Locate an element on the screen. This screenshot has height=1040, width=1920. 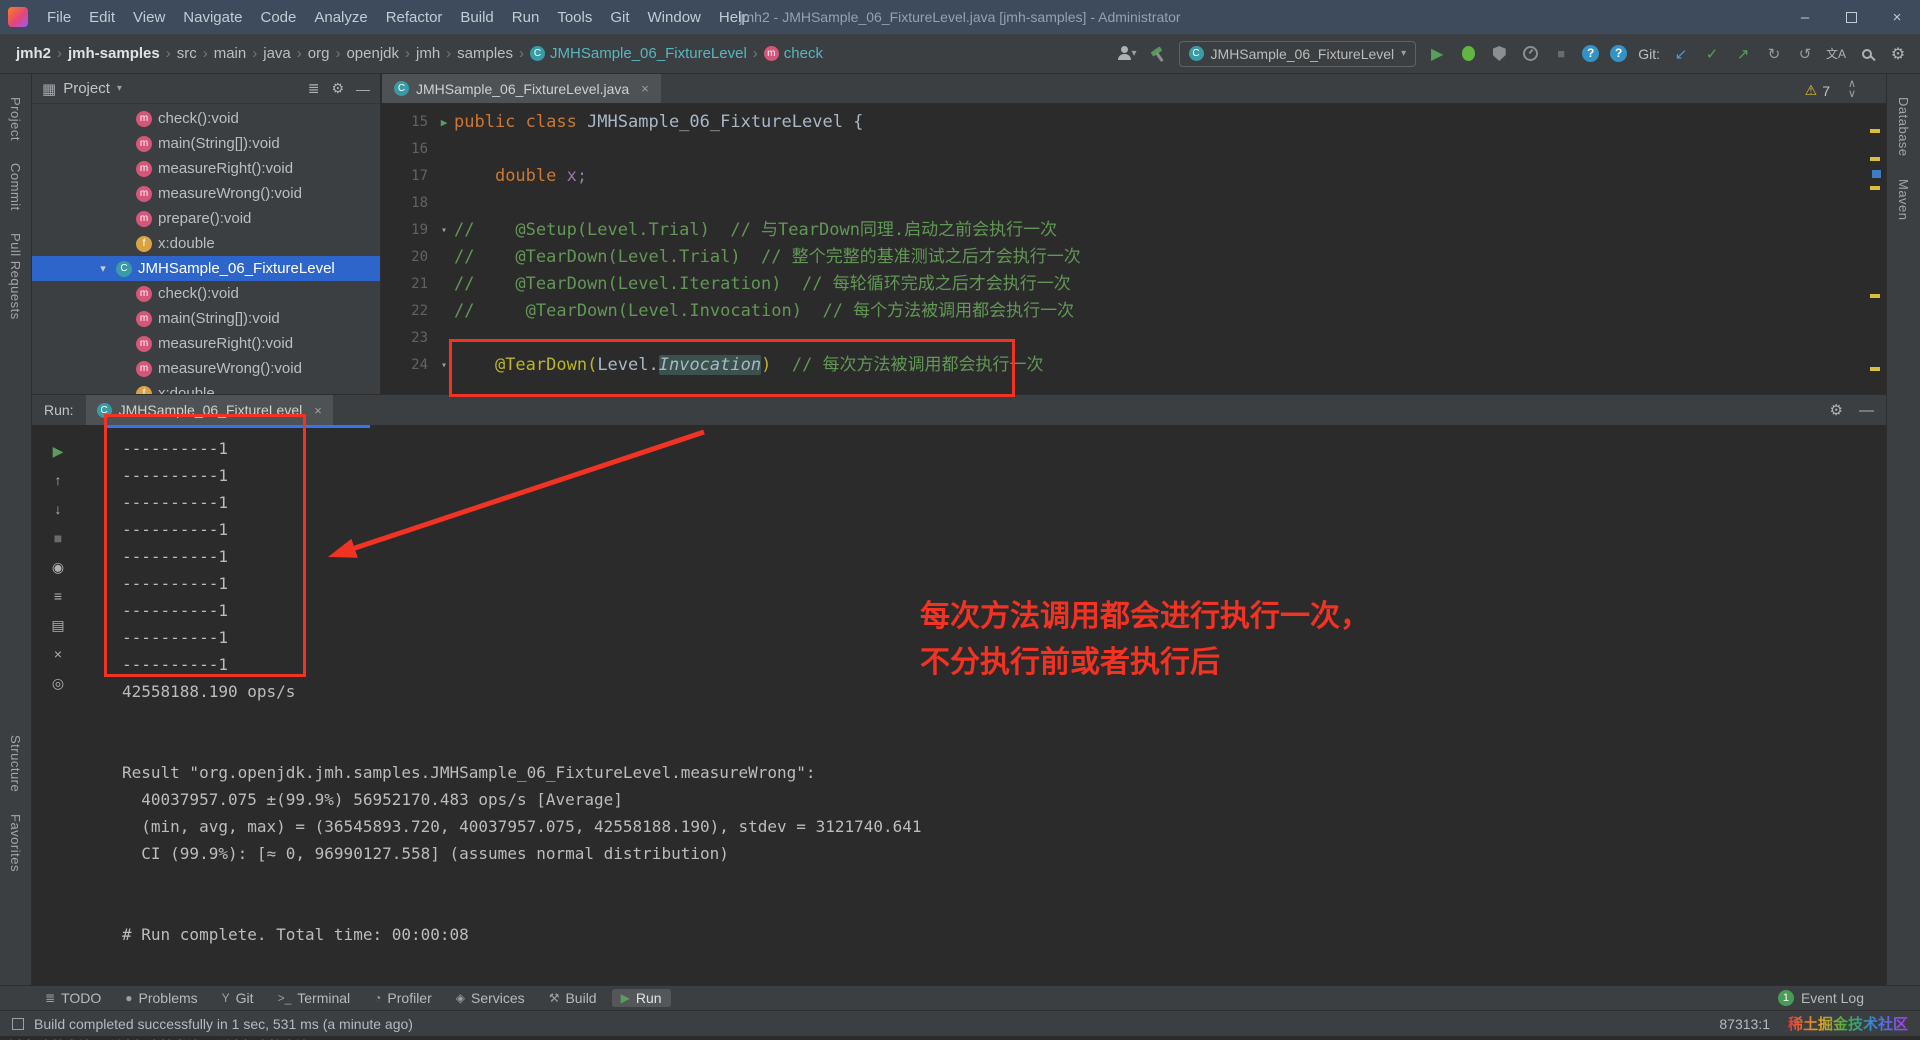
menu-analyze: Analyze is located at coordinates (340, 17).